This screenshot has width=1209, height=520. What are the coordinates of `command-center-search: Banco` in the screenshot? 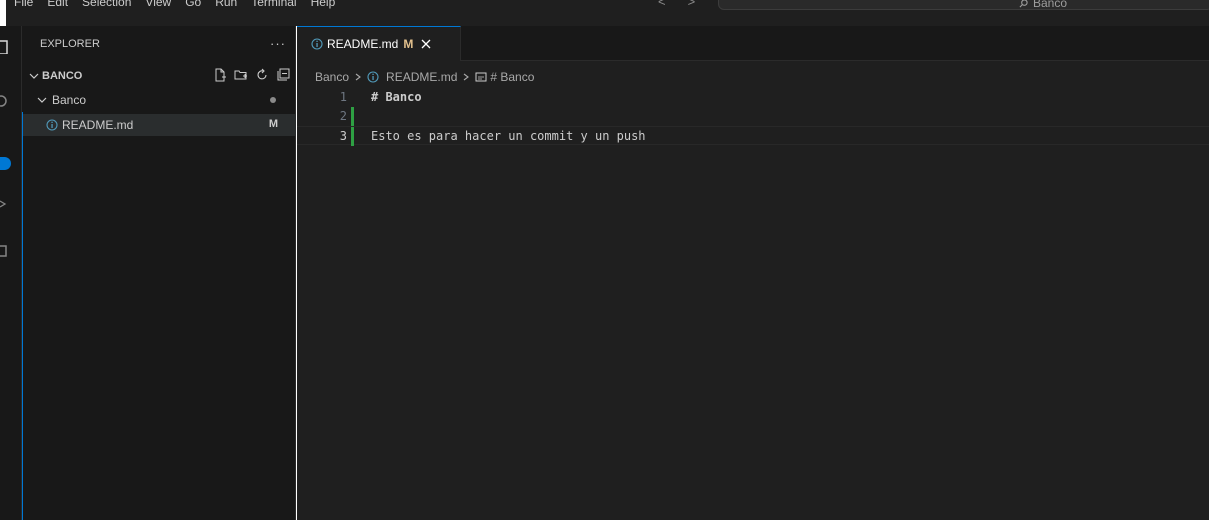 It's located at (963, 5).